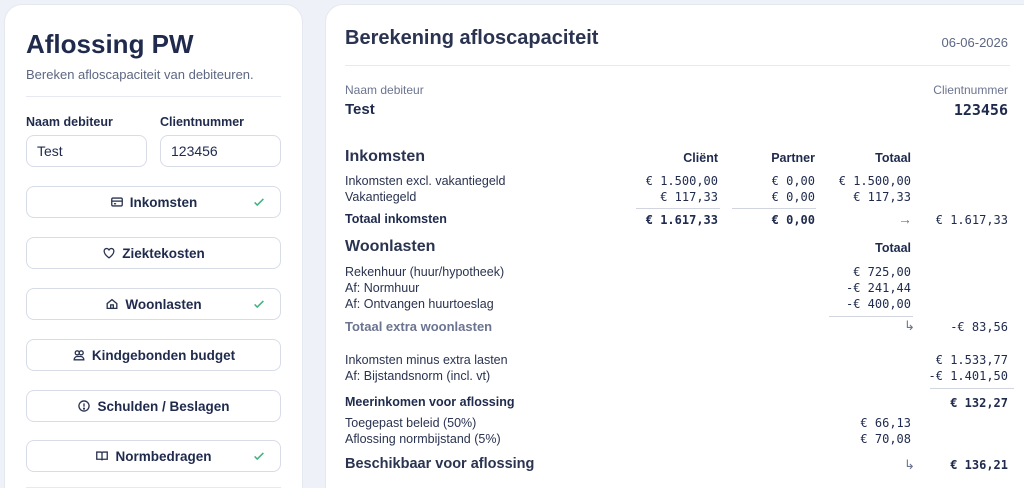  Describe the element at coordinates (425, 181) in the screenshot. I see `income-row-label: Inkomsten excl. vakantiegeld` at that location.